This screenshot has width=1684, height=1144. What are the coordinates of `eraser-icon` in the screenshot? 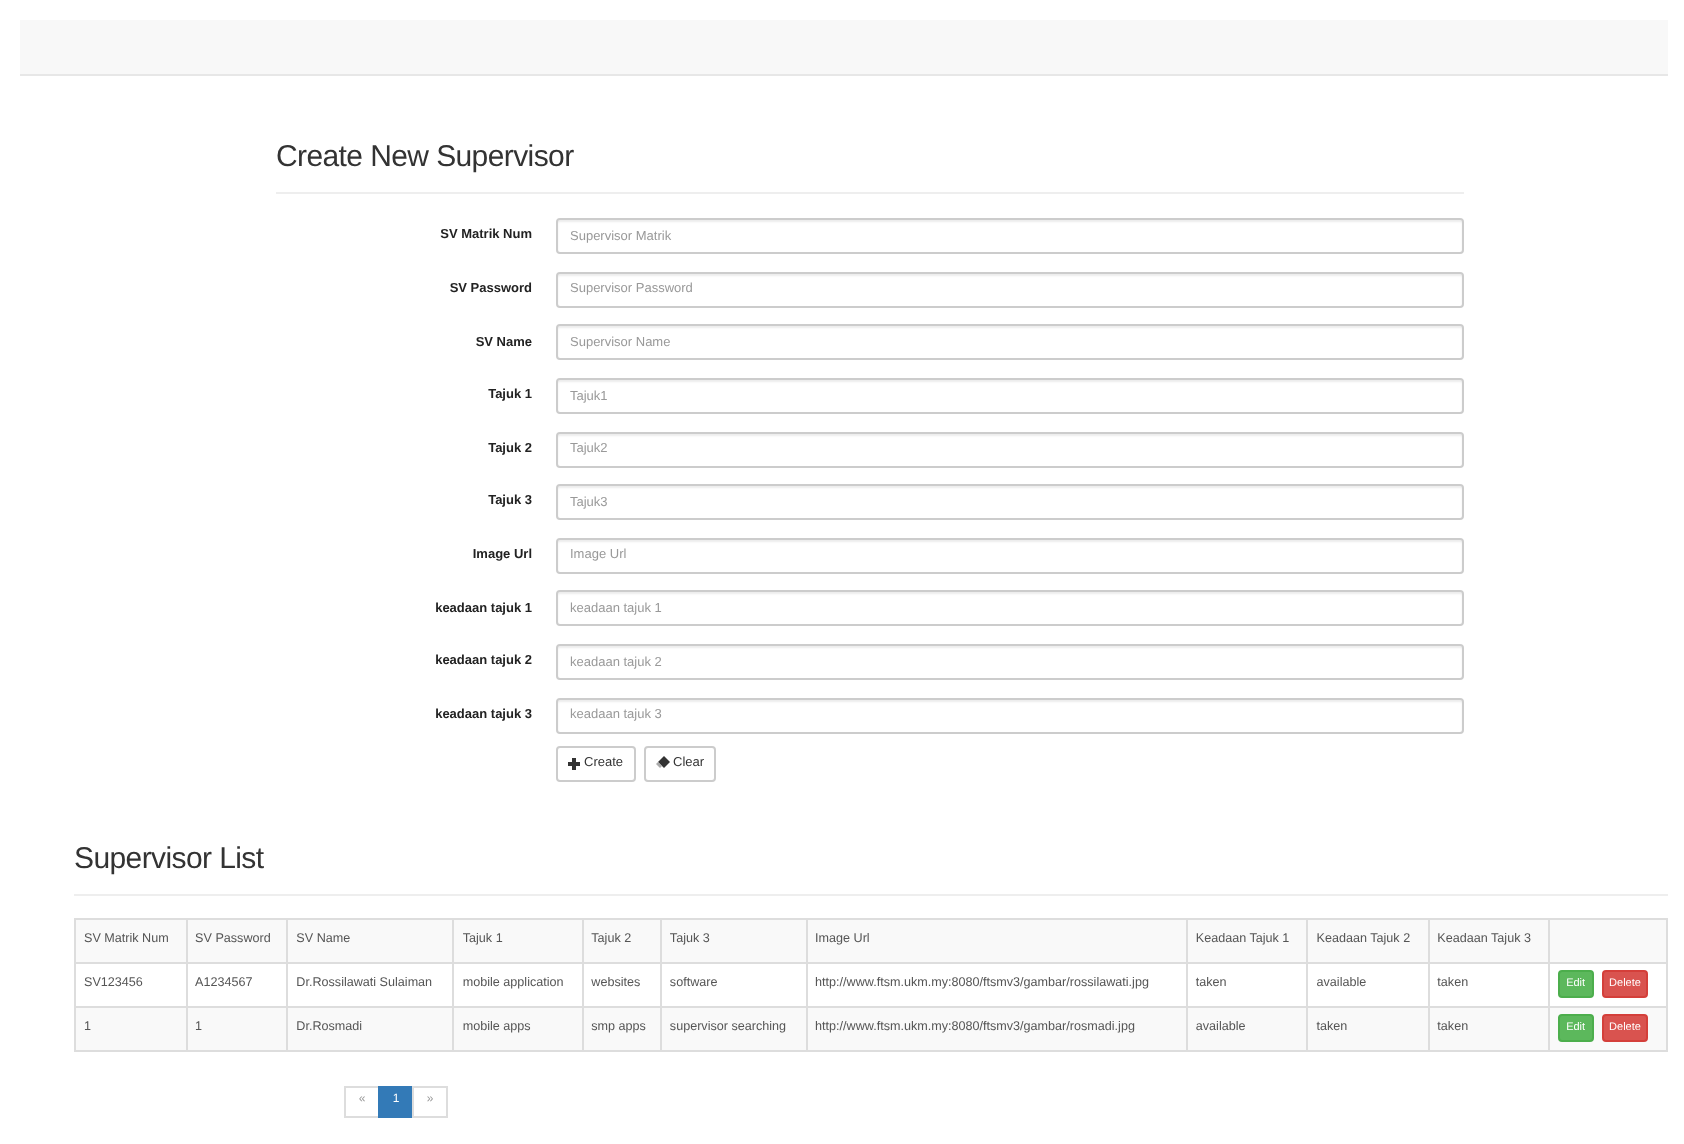 It's located at (662, 763).